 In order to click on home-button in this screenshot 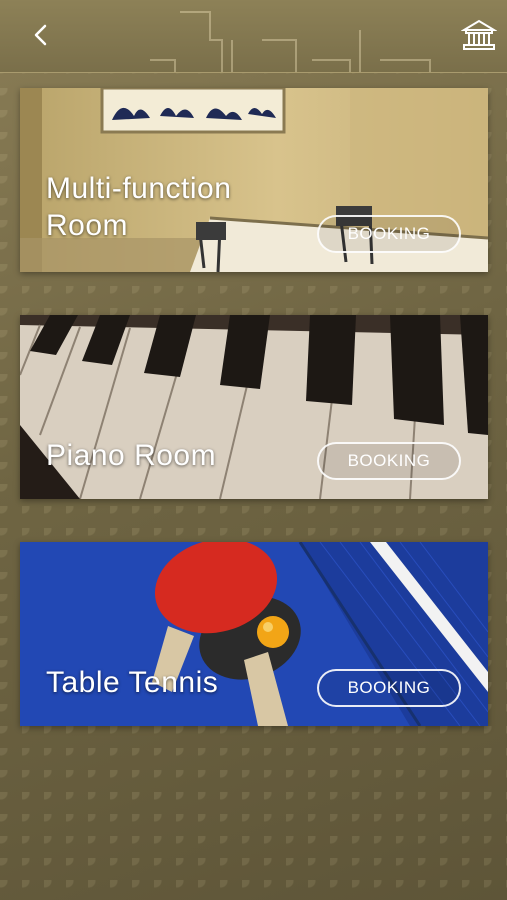, I will do `click(479, 35)`.